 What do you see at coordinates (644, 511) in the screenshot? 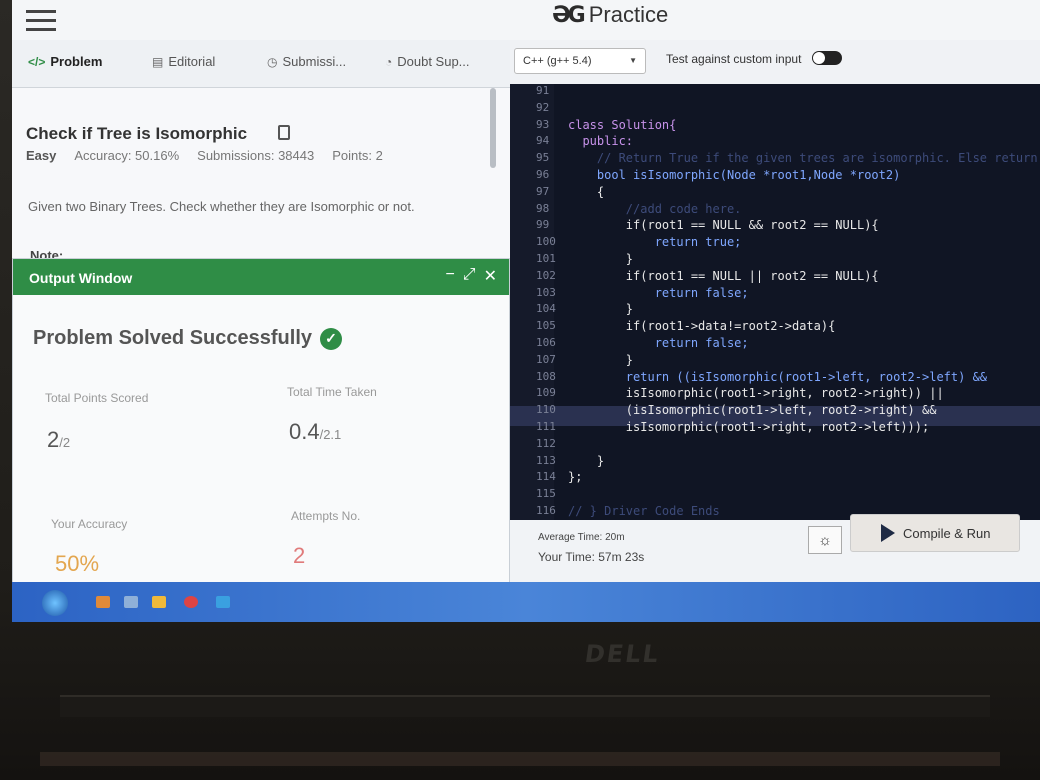
I see `code-line: // } Driver Code Ends` at bounding box center [644, 511].